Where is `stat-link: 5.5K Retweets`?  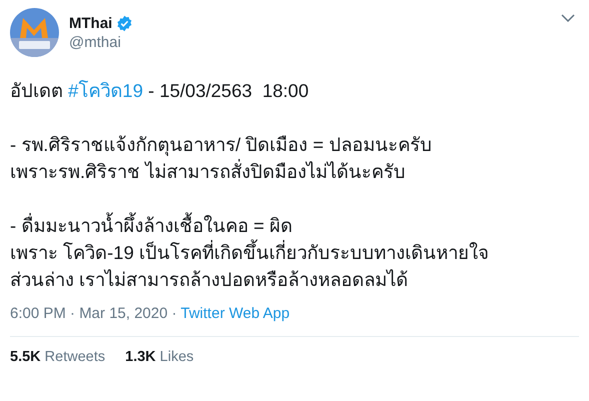
stat-link: 5.5K Retweets is located at coordinates (58, 357).